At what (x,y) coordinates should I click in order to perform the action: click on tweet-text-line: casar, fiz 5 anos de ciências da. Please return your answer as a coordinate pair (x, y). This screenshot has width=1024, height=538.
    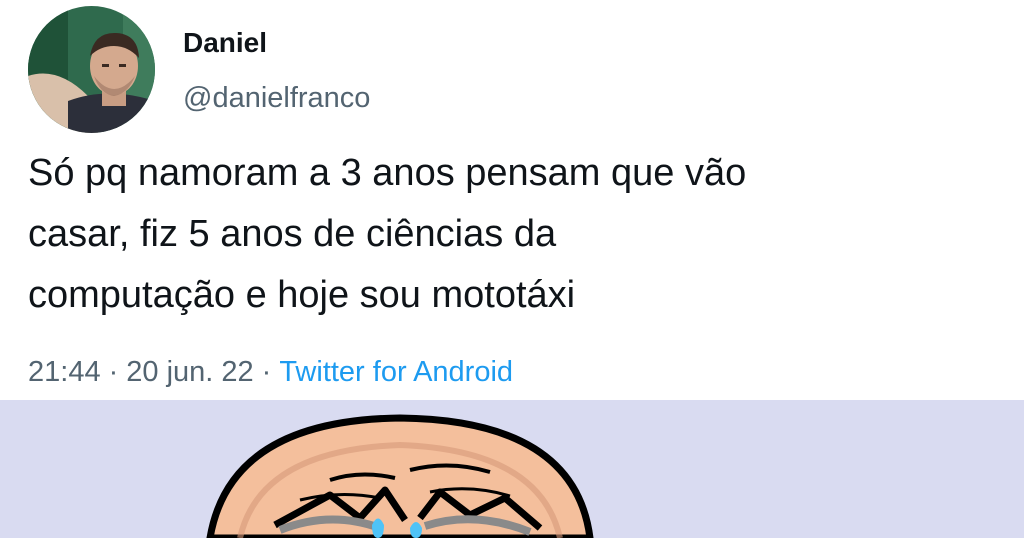
    Looking at the image, I should click on (292, 234).